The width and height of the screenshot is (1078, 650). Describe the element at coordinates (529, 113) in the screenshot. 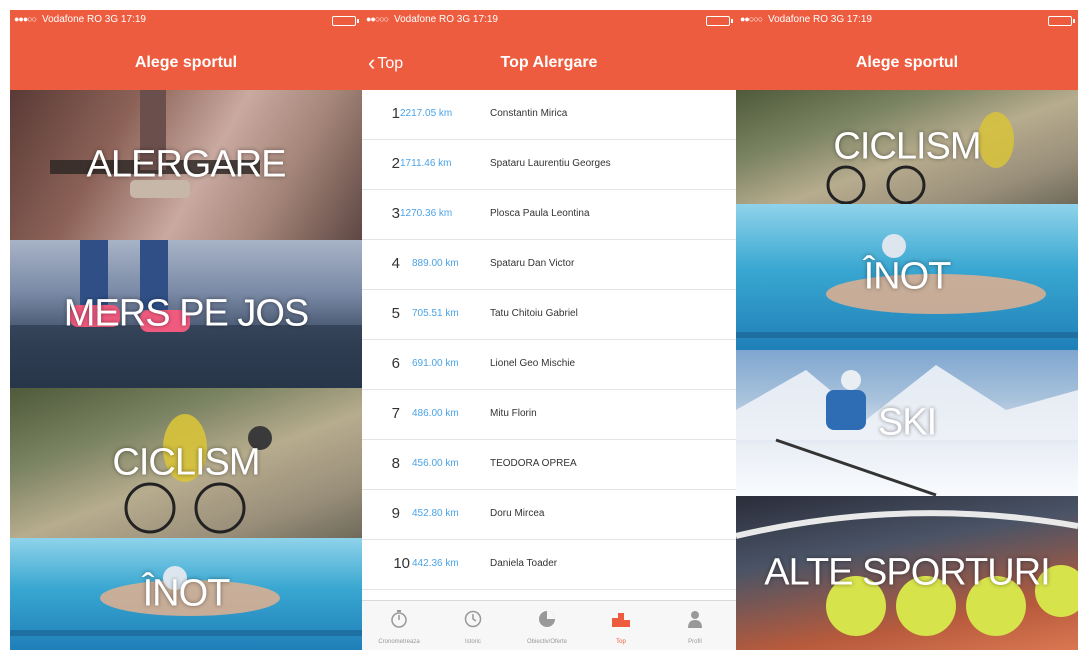

I see `runner-name: Constantin Mirica` at that location.